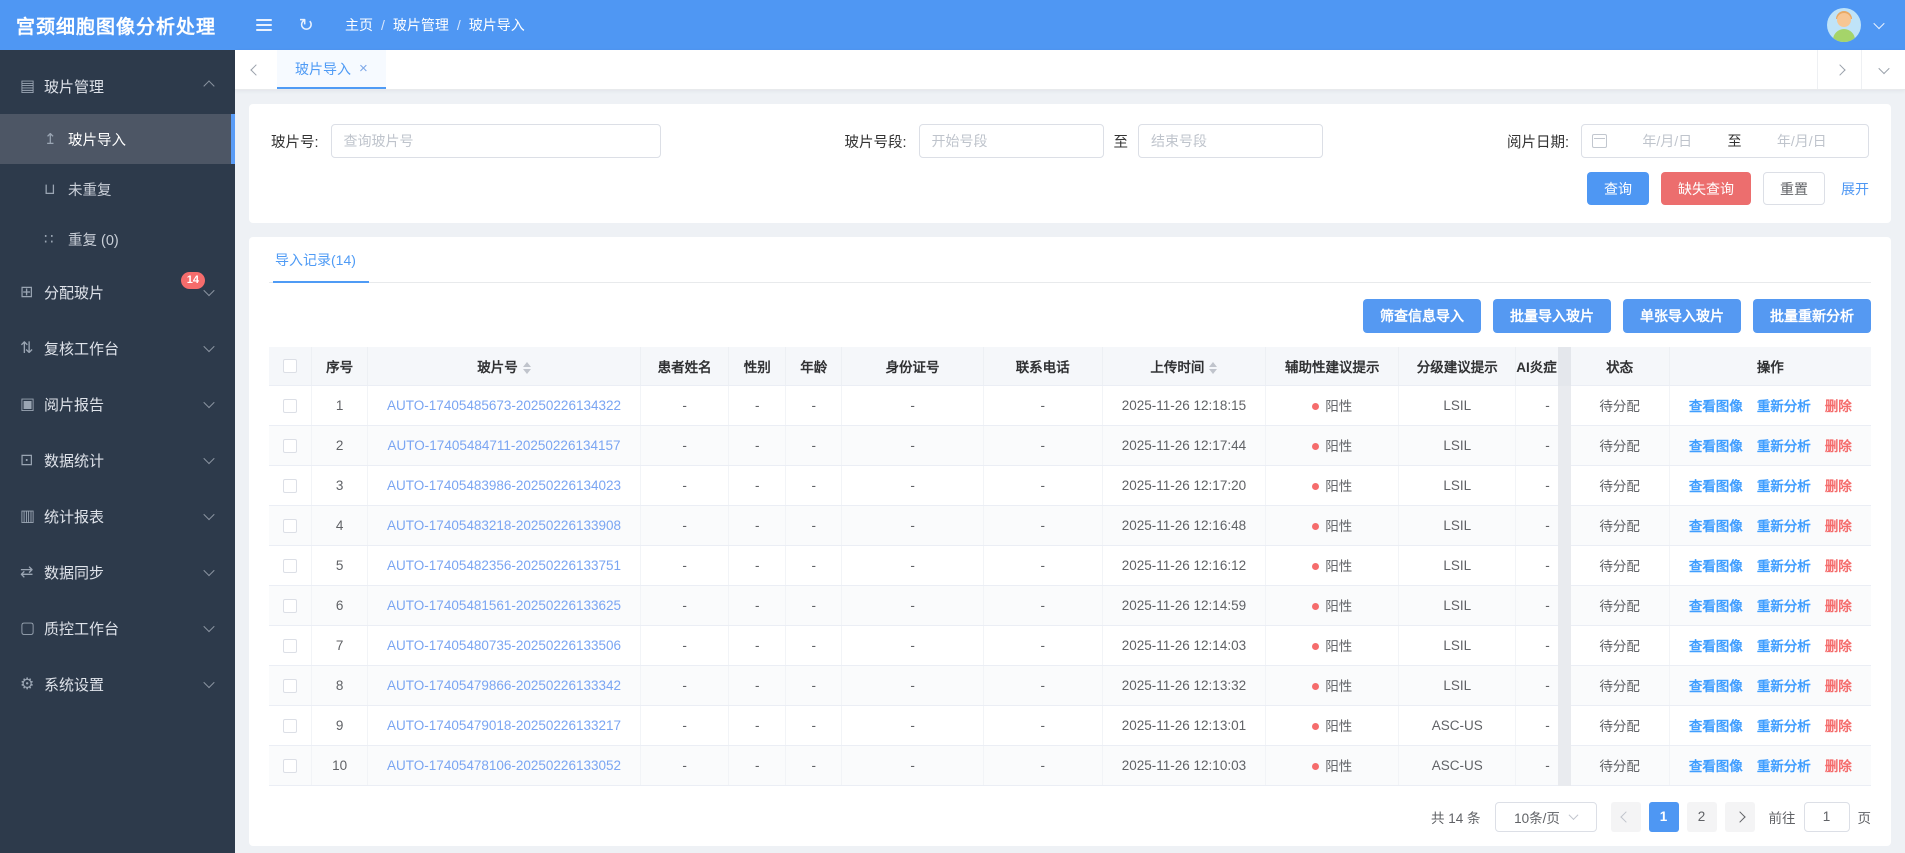 The image size is (1905, 853). What do you see at coordinates (1725, 141) in the screenshot?
I see `read-date-range-picker: 年/月/日 至 年/月/日` at bounding box center [1725, 141].